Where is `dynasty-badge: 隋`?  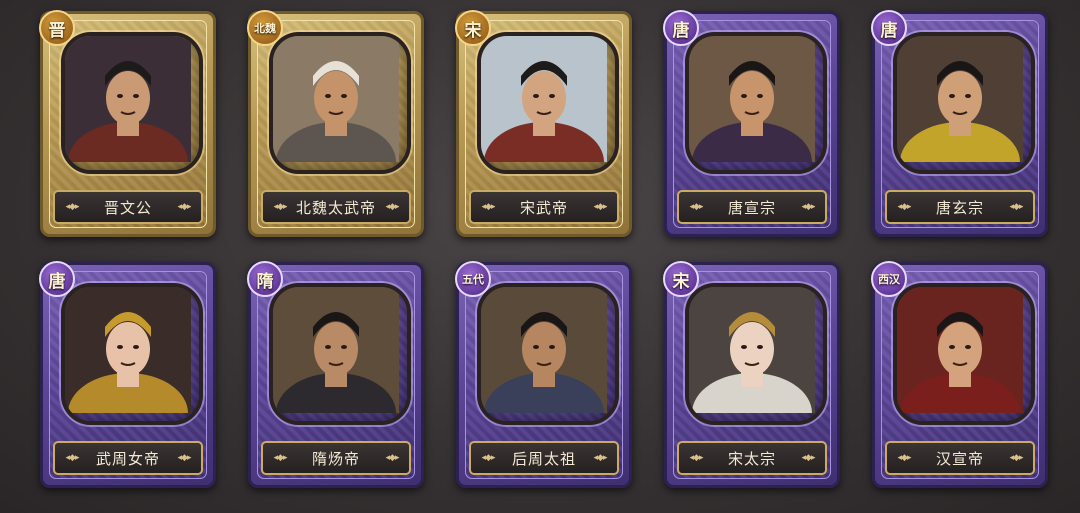 dynasty-badge: 隋 is located at coordinates (265, 279).